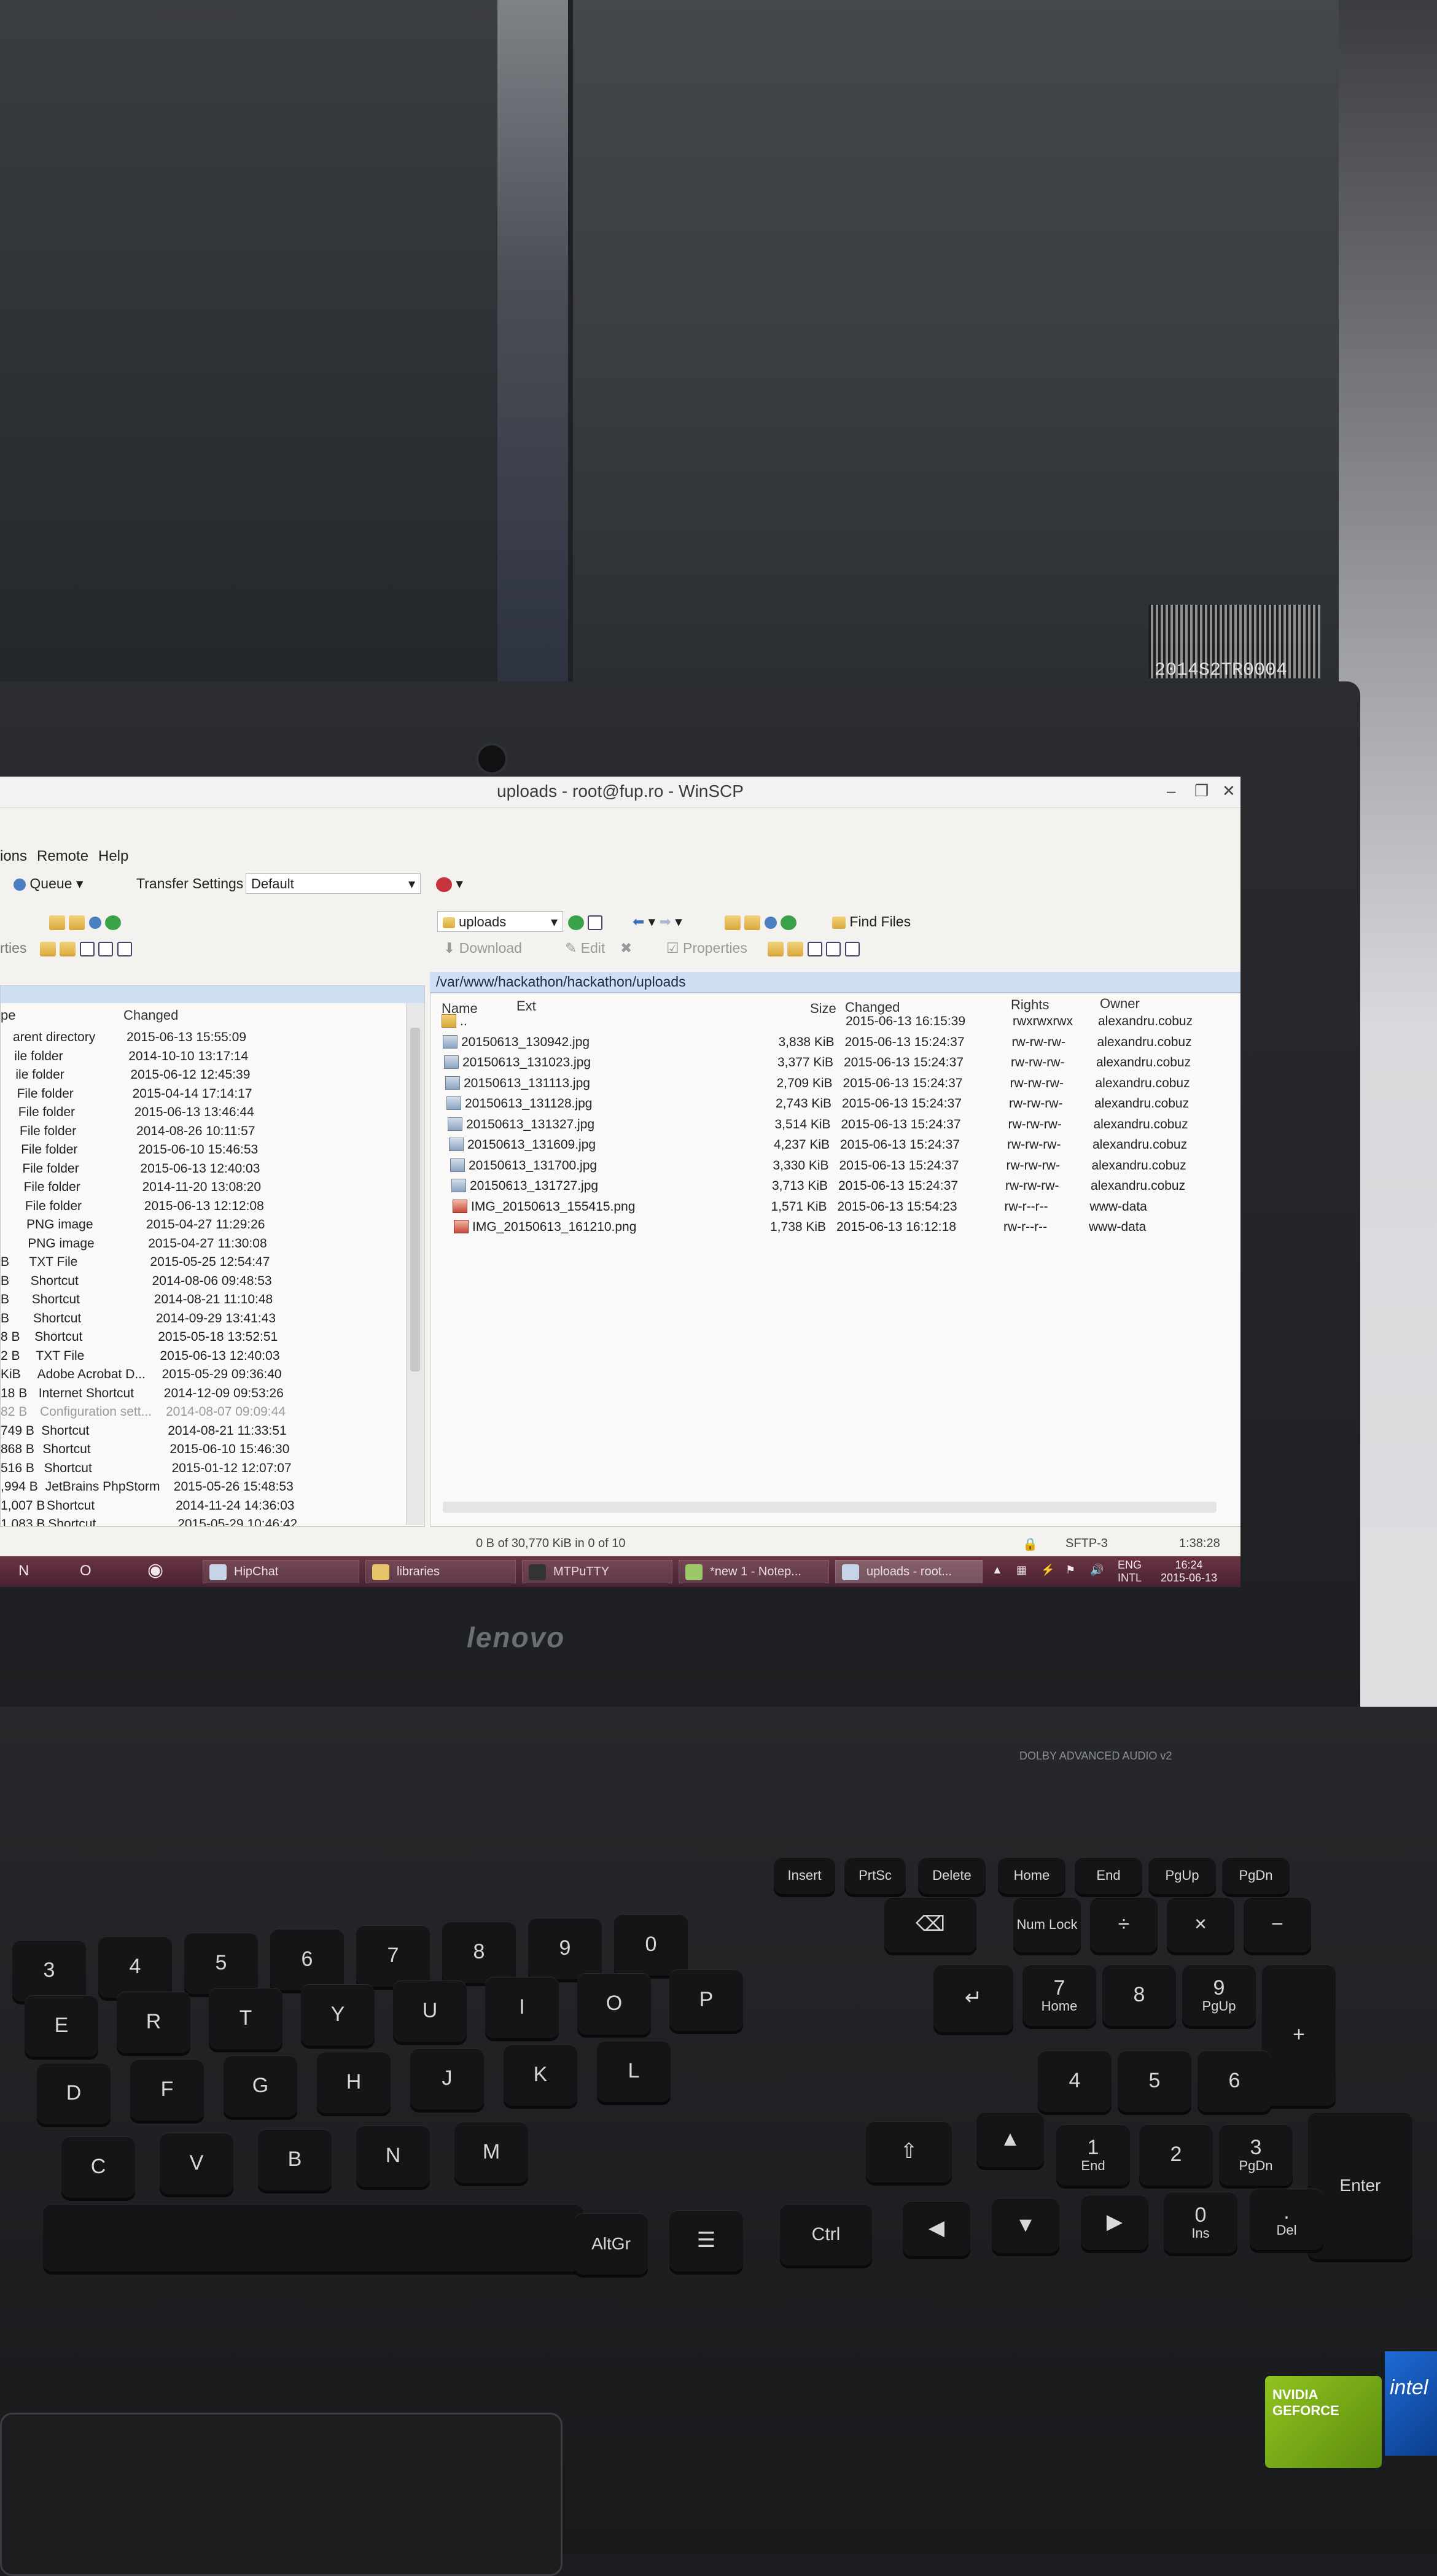  Describe the element at coordinates (295, 2159) in the screenshot. I see `key-letter: B` at that location.